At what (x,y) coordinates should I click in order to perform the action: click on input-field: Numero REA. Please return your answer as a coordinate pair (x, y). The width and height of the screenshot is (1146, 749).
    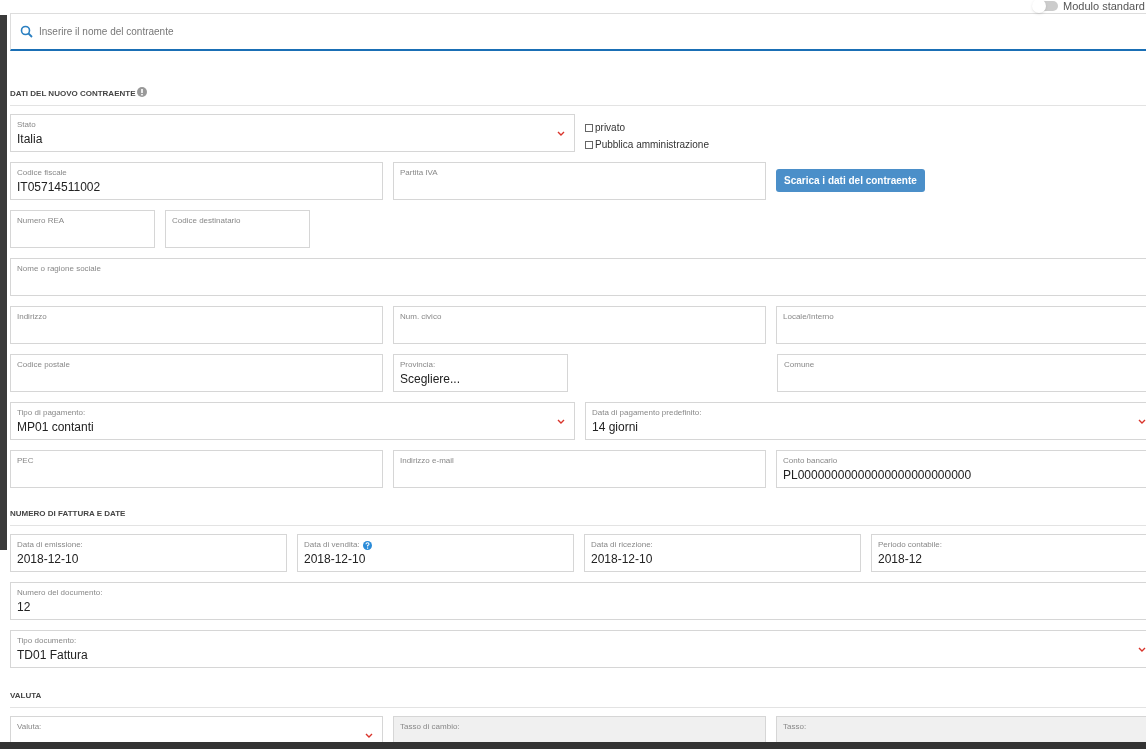
    Looking at the image, I should click on (82, 229).